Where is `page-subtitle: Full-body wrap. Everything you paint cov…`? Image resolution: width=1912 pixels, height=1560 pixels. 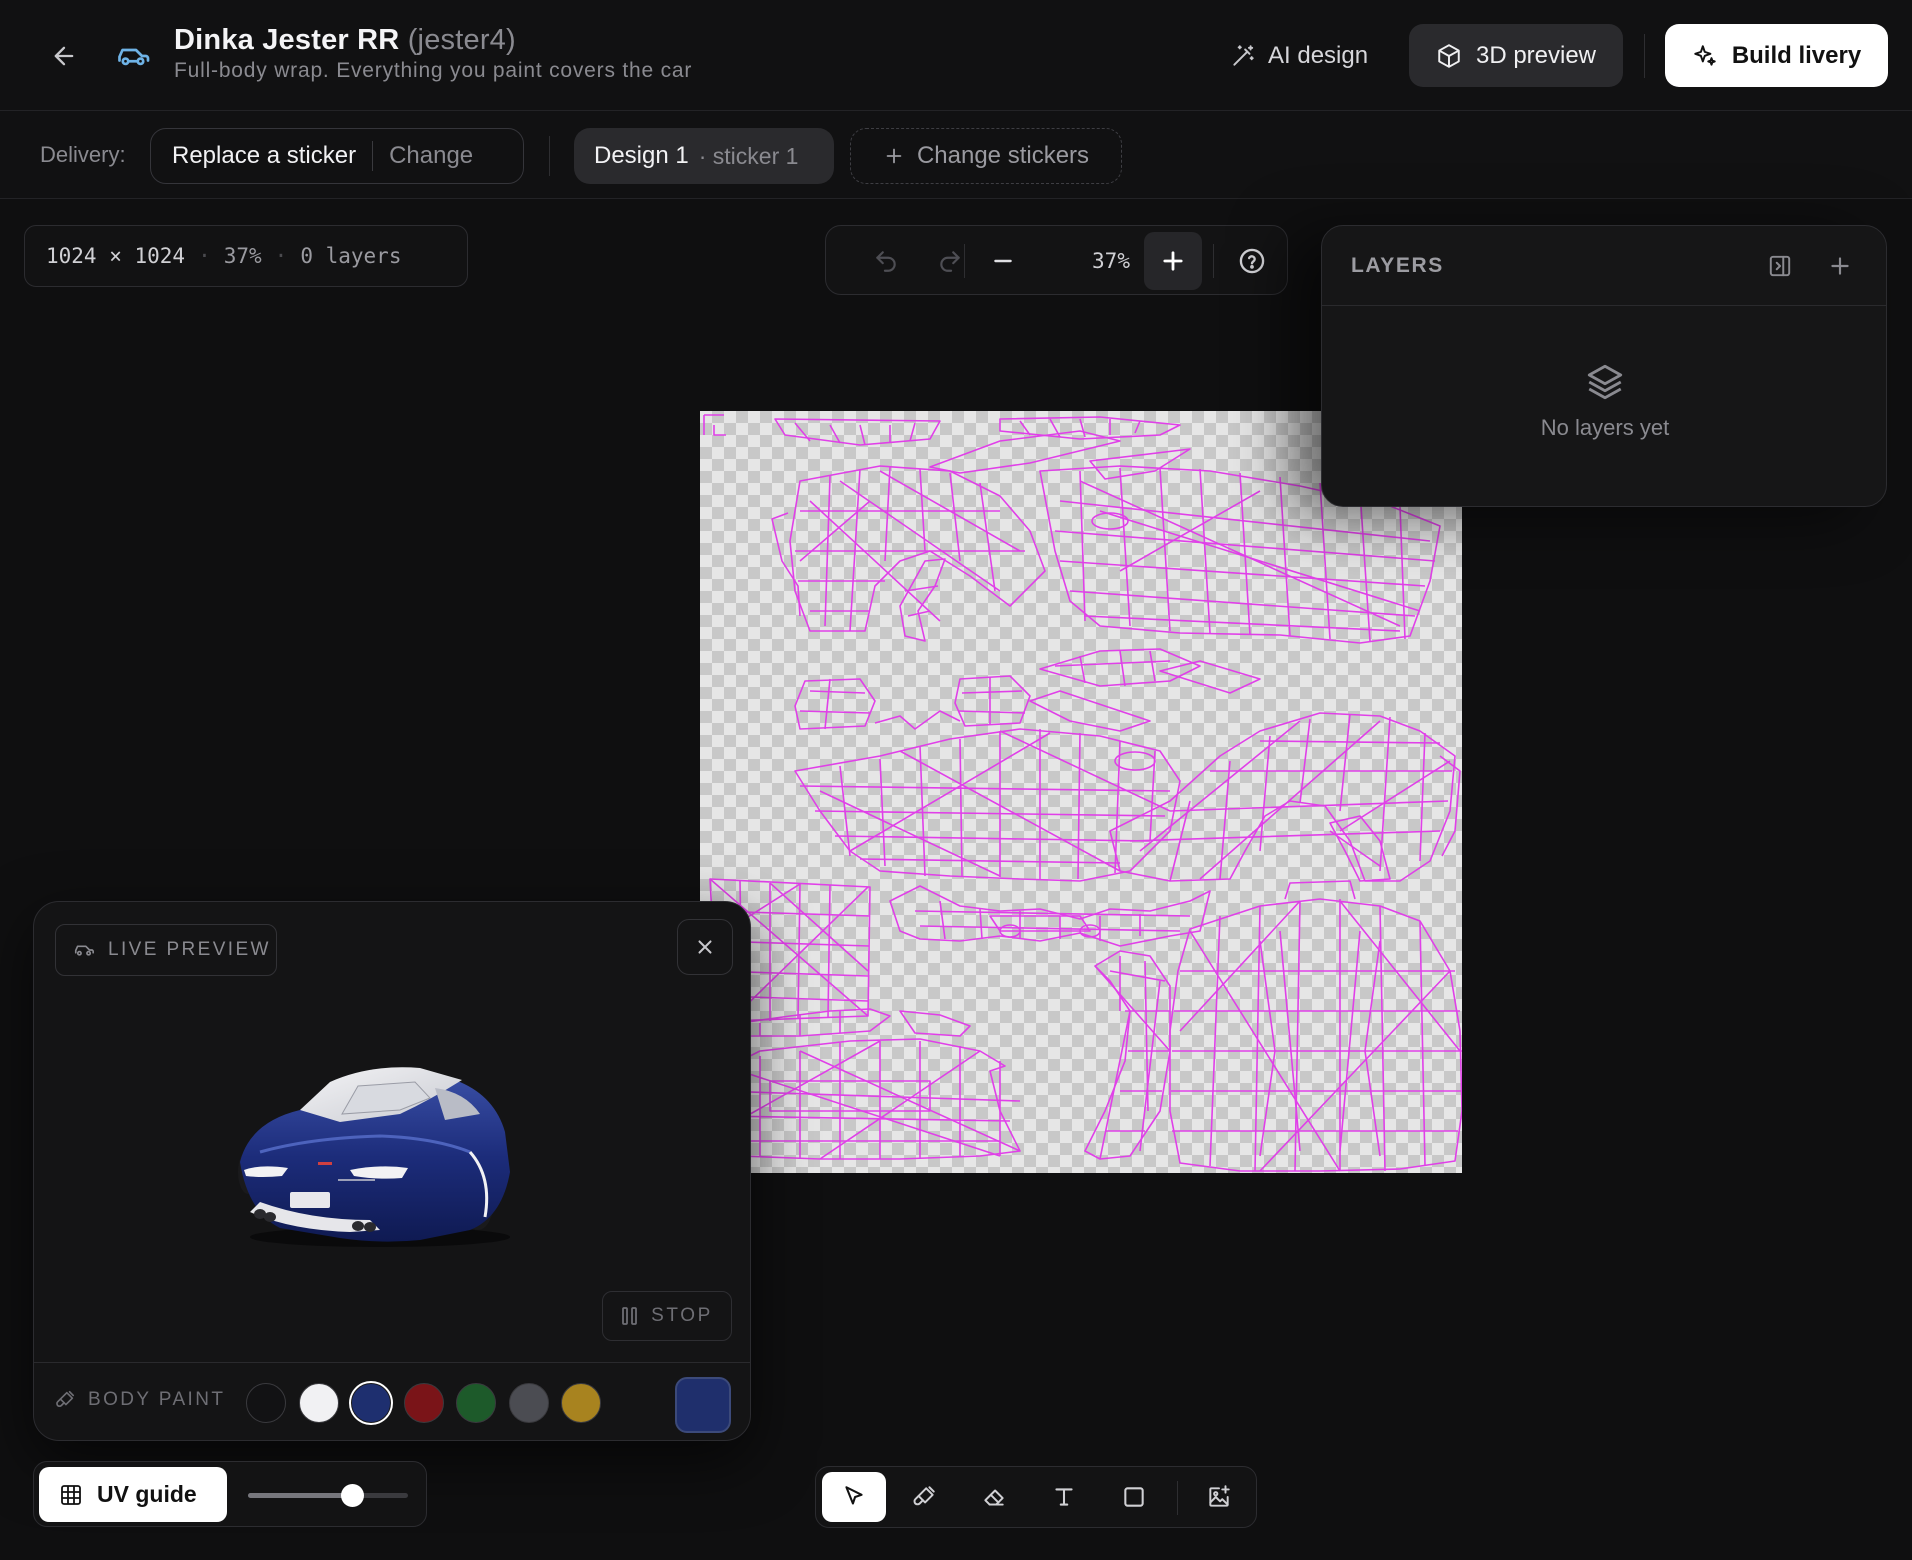
page-subtitle: Full-body wrap. Everything you paint cov… is located at coordinates (433, 70).